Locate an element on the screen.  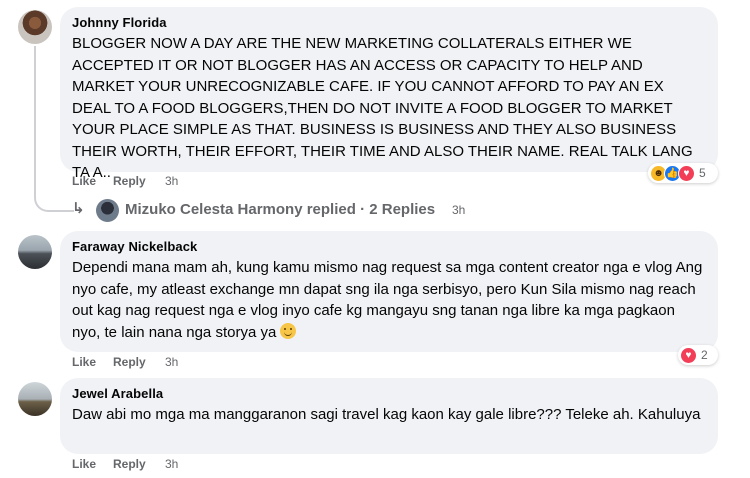
comment-author: Faraway Nickelback is located at coordinates (389, 246).